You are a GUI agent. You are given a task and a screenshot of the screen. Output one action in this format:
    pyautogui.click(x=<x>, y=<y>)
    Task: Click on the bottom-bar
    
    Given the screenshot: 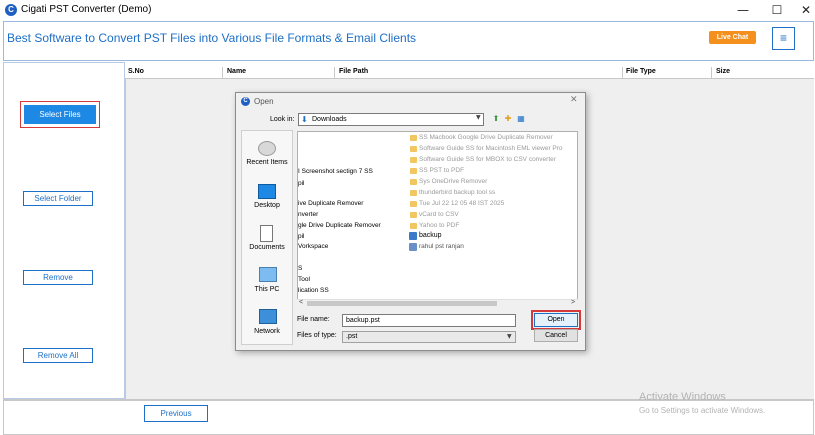 What is the action you would take?
    pyautogui.click(x=408, y=417)
    